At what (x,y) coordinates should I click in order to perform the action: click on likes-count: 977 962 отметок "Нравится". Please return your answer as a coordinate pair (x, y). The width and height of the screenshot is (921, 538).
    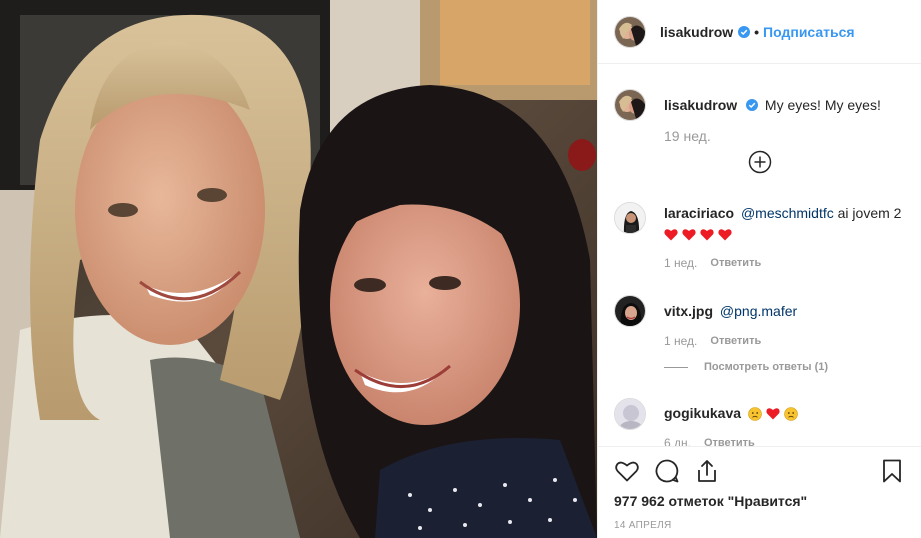
    Looking at the image, I should click on (759, 501).